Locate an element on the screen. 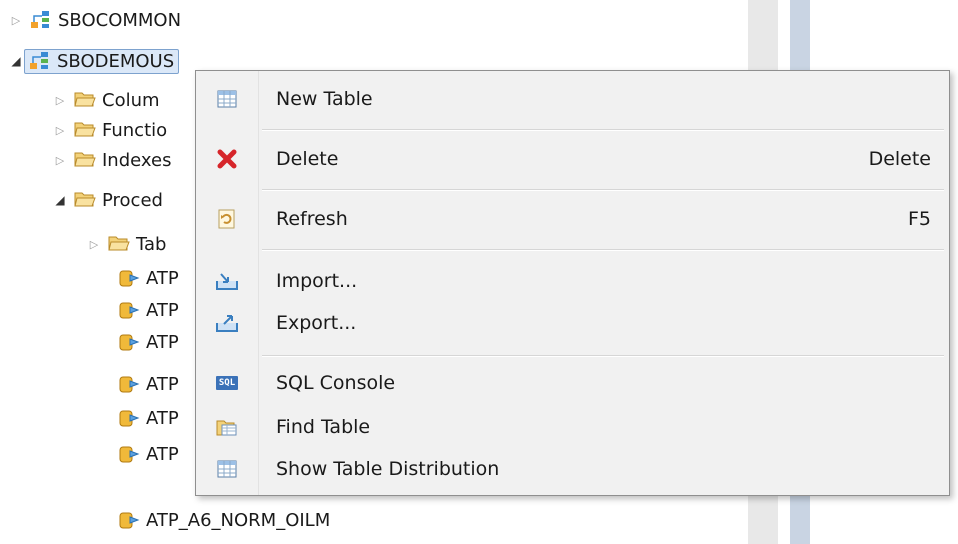 This screenshot has width=958, height=544. tree-item-table-types-folder: ▷ Tab is located at coordinates (126, 244).